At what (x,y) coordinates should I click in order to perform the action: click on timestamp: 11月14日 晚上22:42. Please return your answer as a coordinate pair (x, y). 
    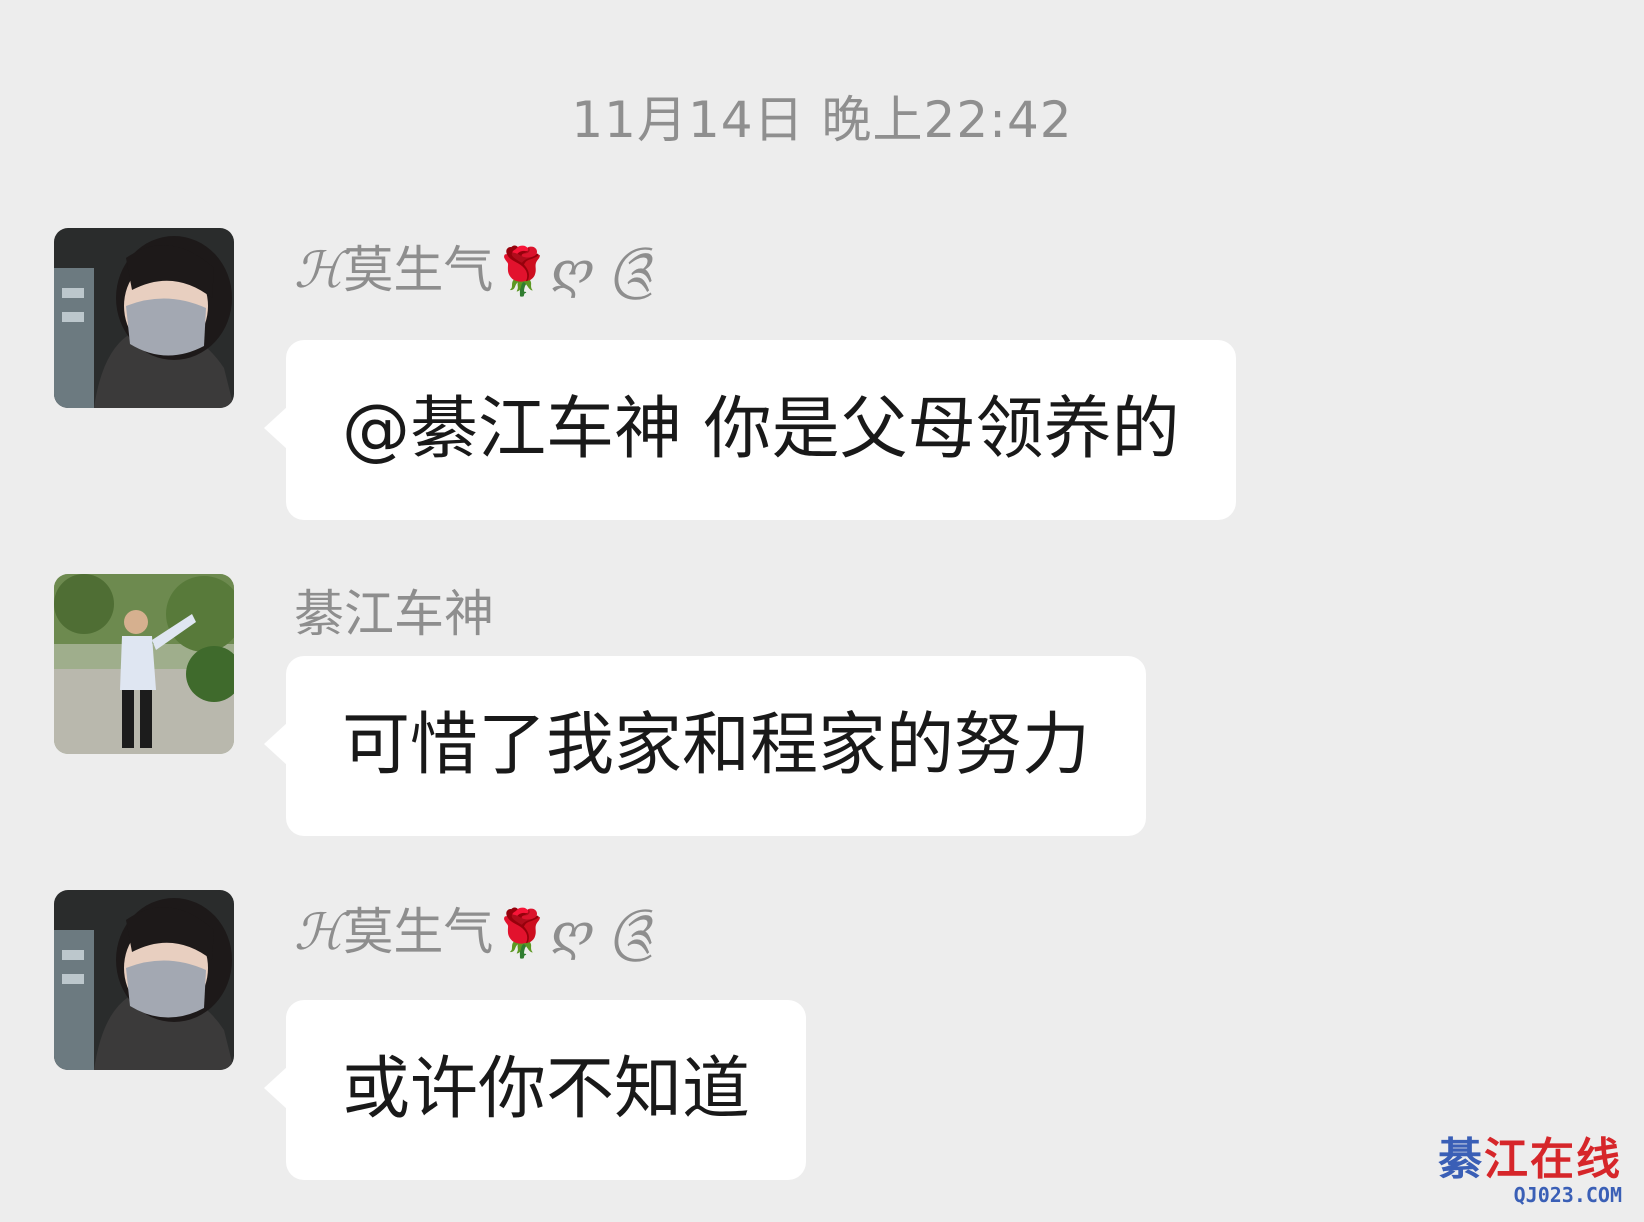
    Looking at the image, I should click on (822, 120).